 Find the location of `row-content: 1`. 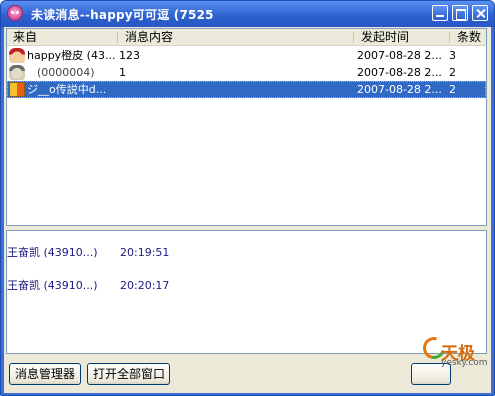

row-content: 1 is located at coordinates (122, 72).